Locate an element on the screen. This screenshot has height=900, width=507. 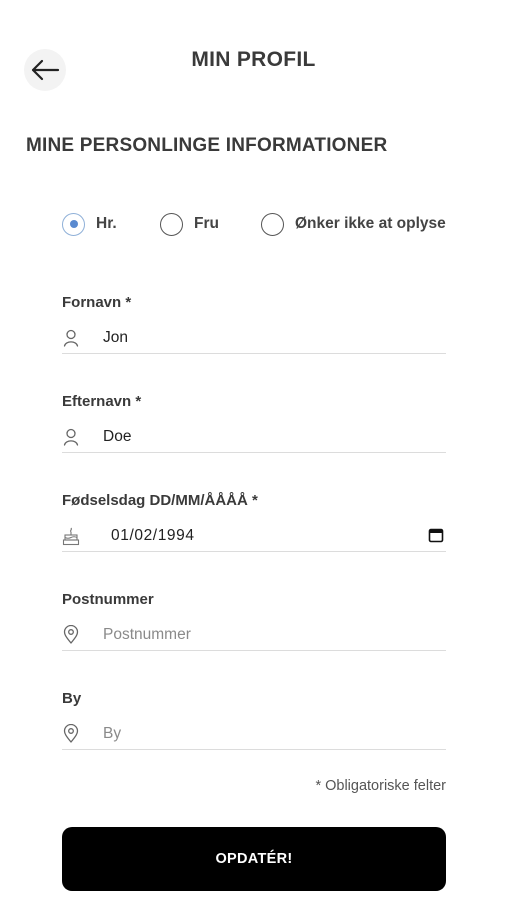
city-input: By is located at coordinates (254, 734).